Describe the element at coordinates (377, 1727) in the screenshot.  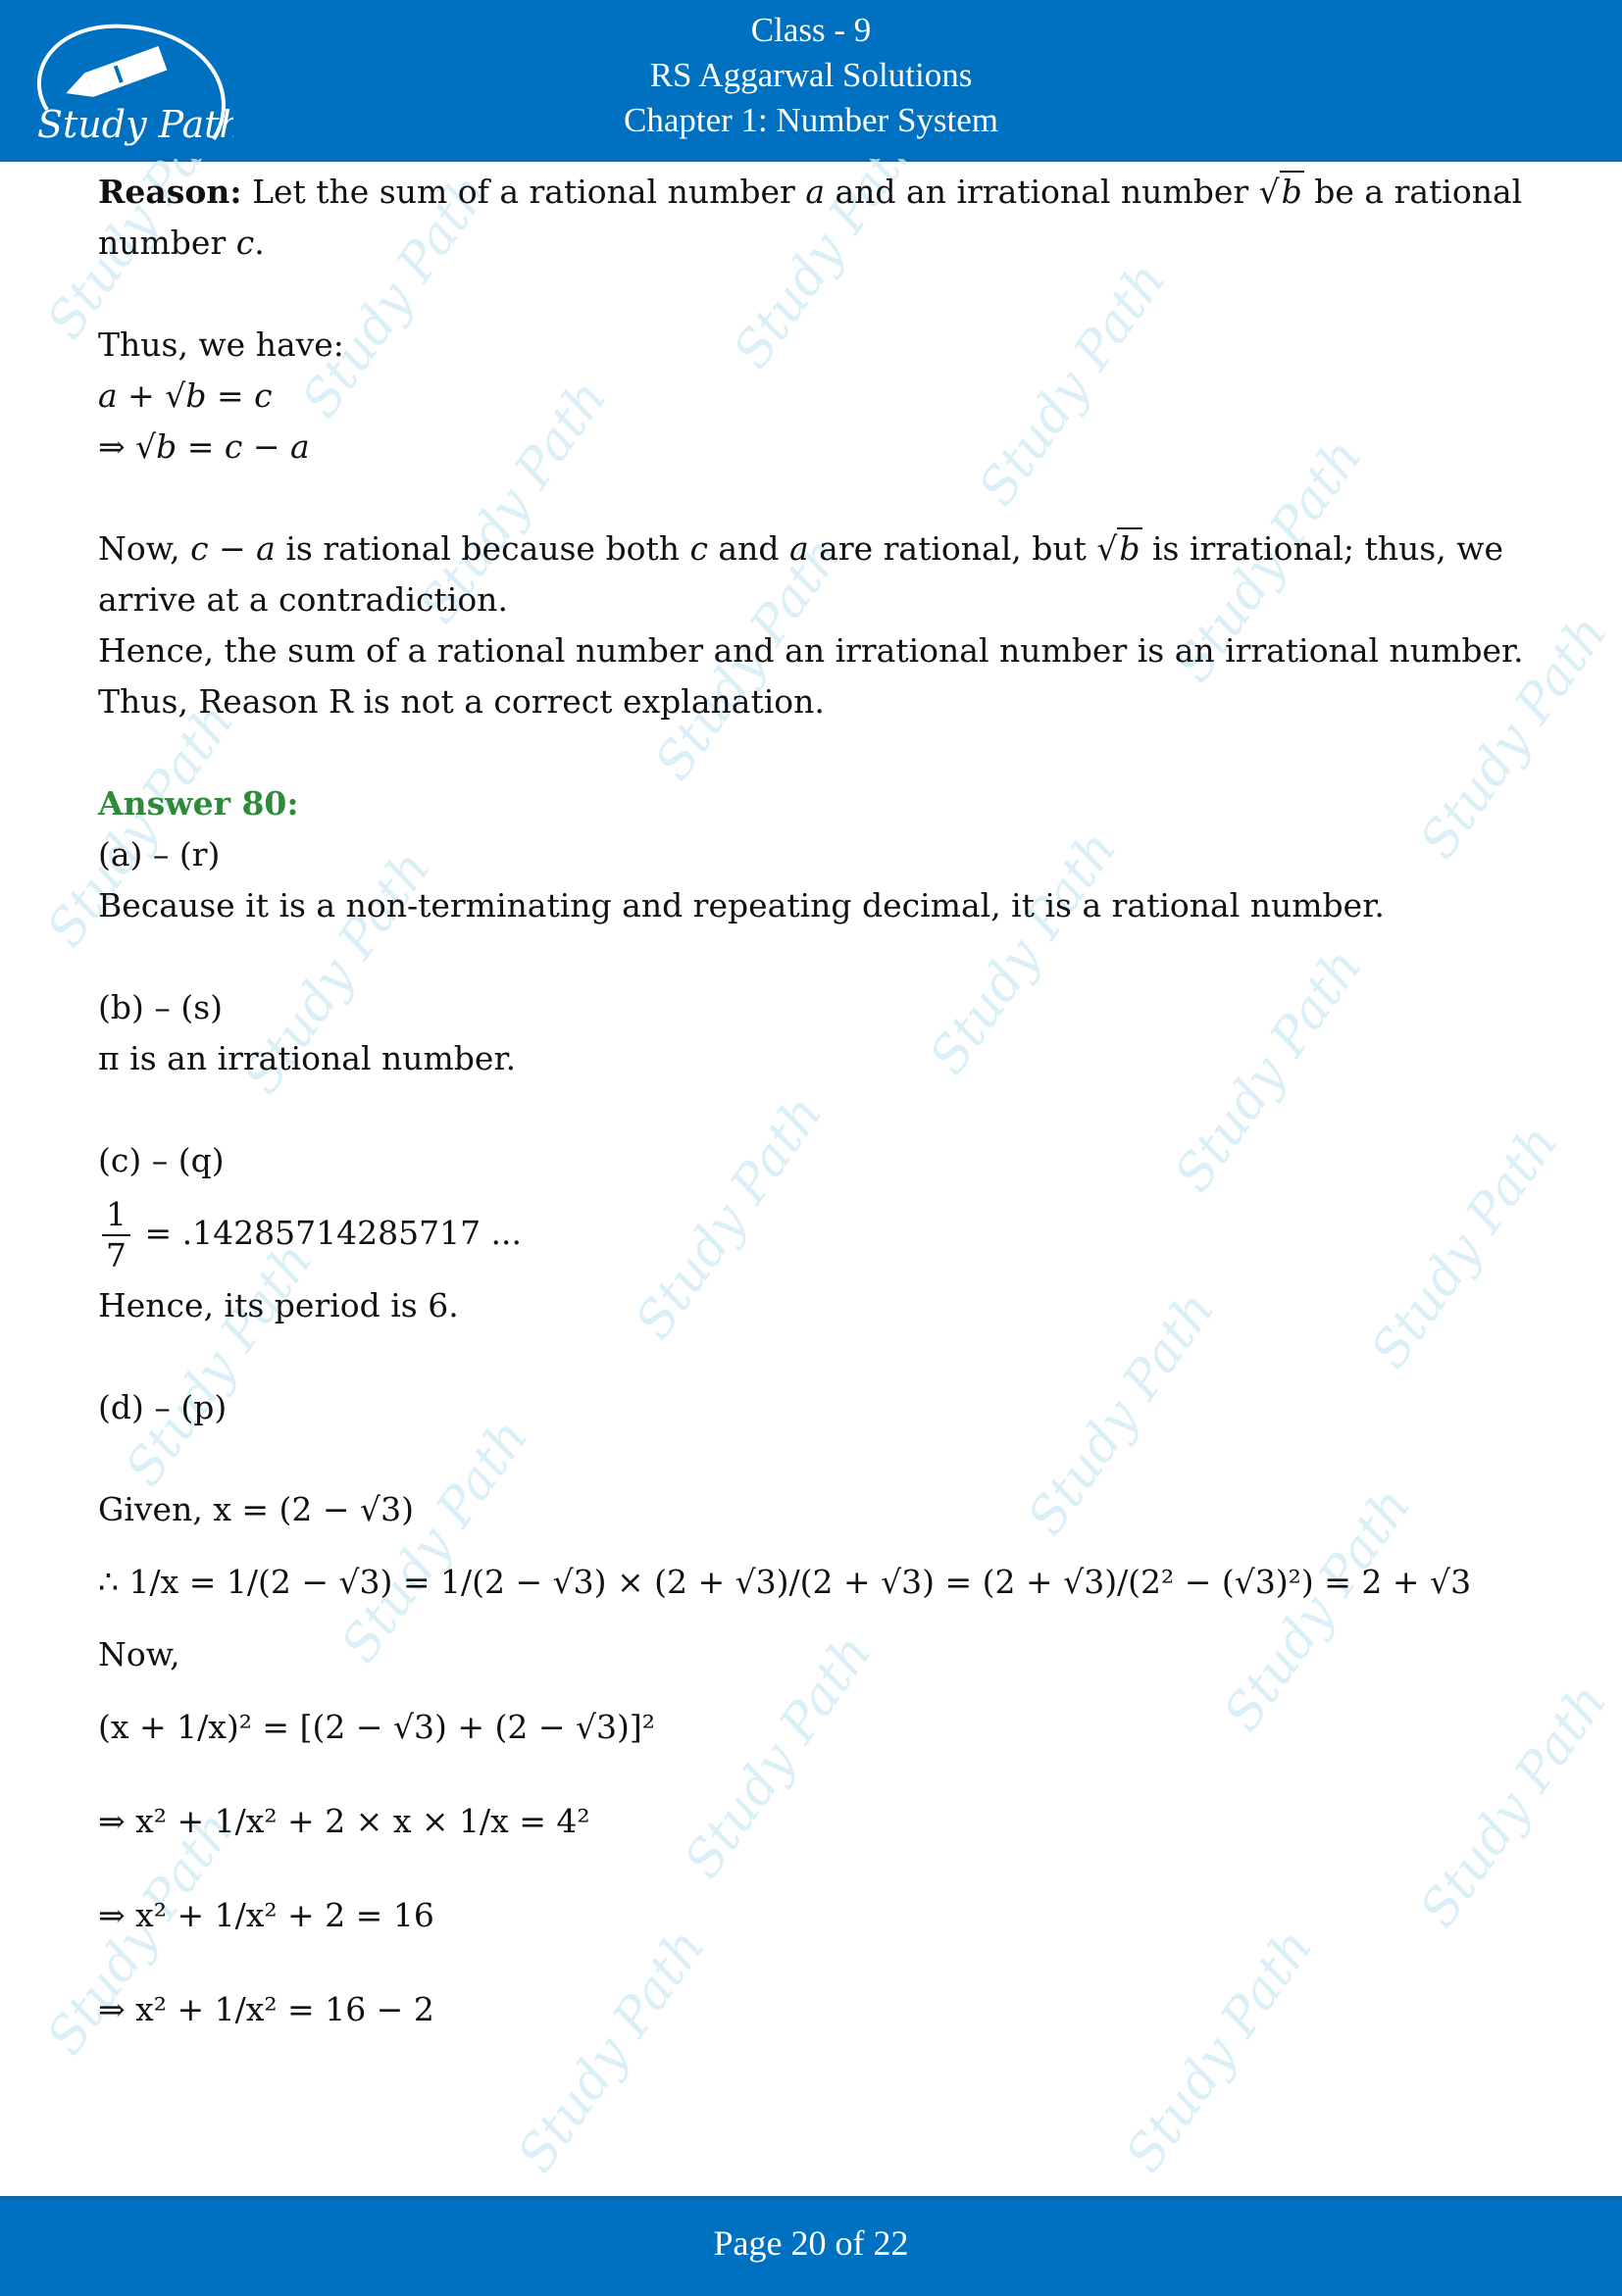
I see `square-step: (x + 1/x)² = [(2 − √3) + (2 − √3)]²` at that location.